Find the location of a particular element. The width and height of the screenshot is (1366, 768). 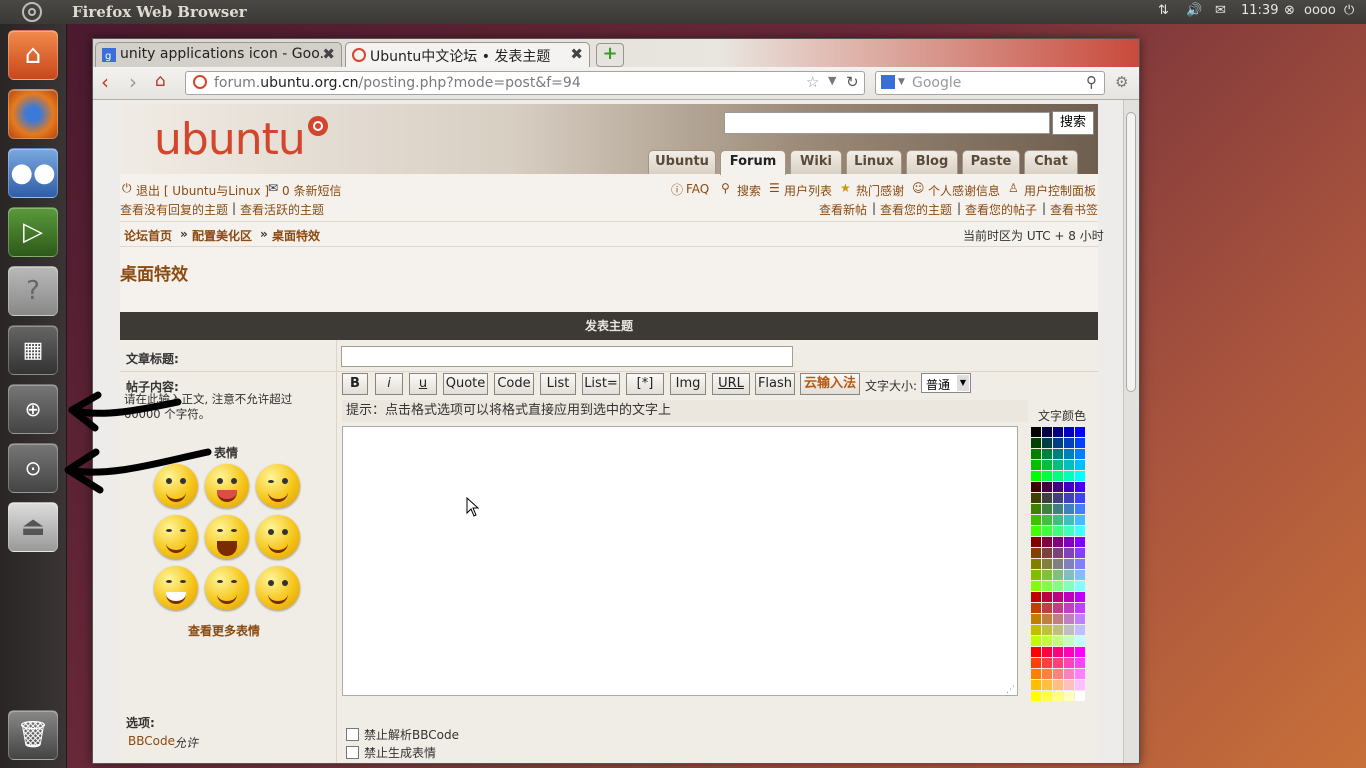

bookmark-star-icon: ☆ is located at coordinates (812, 82).